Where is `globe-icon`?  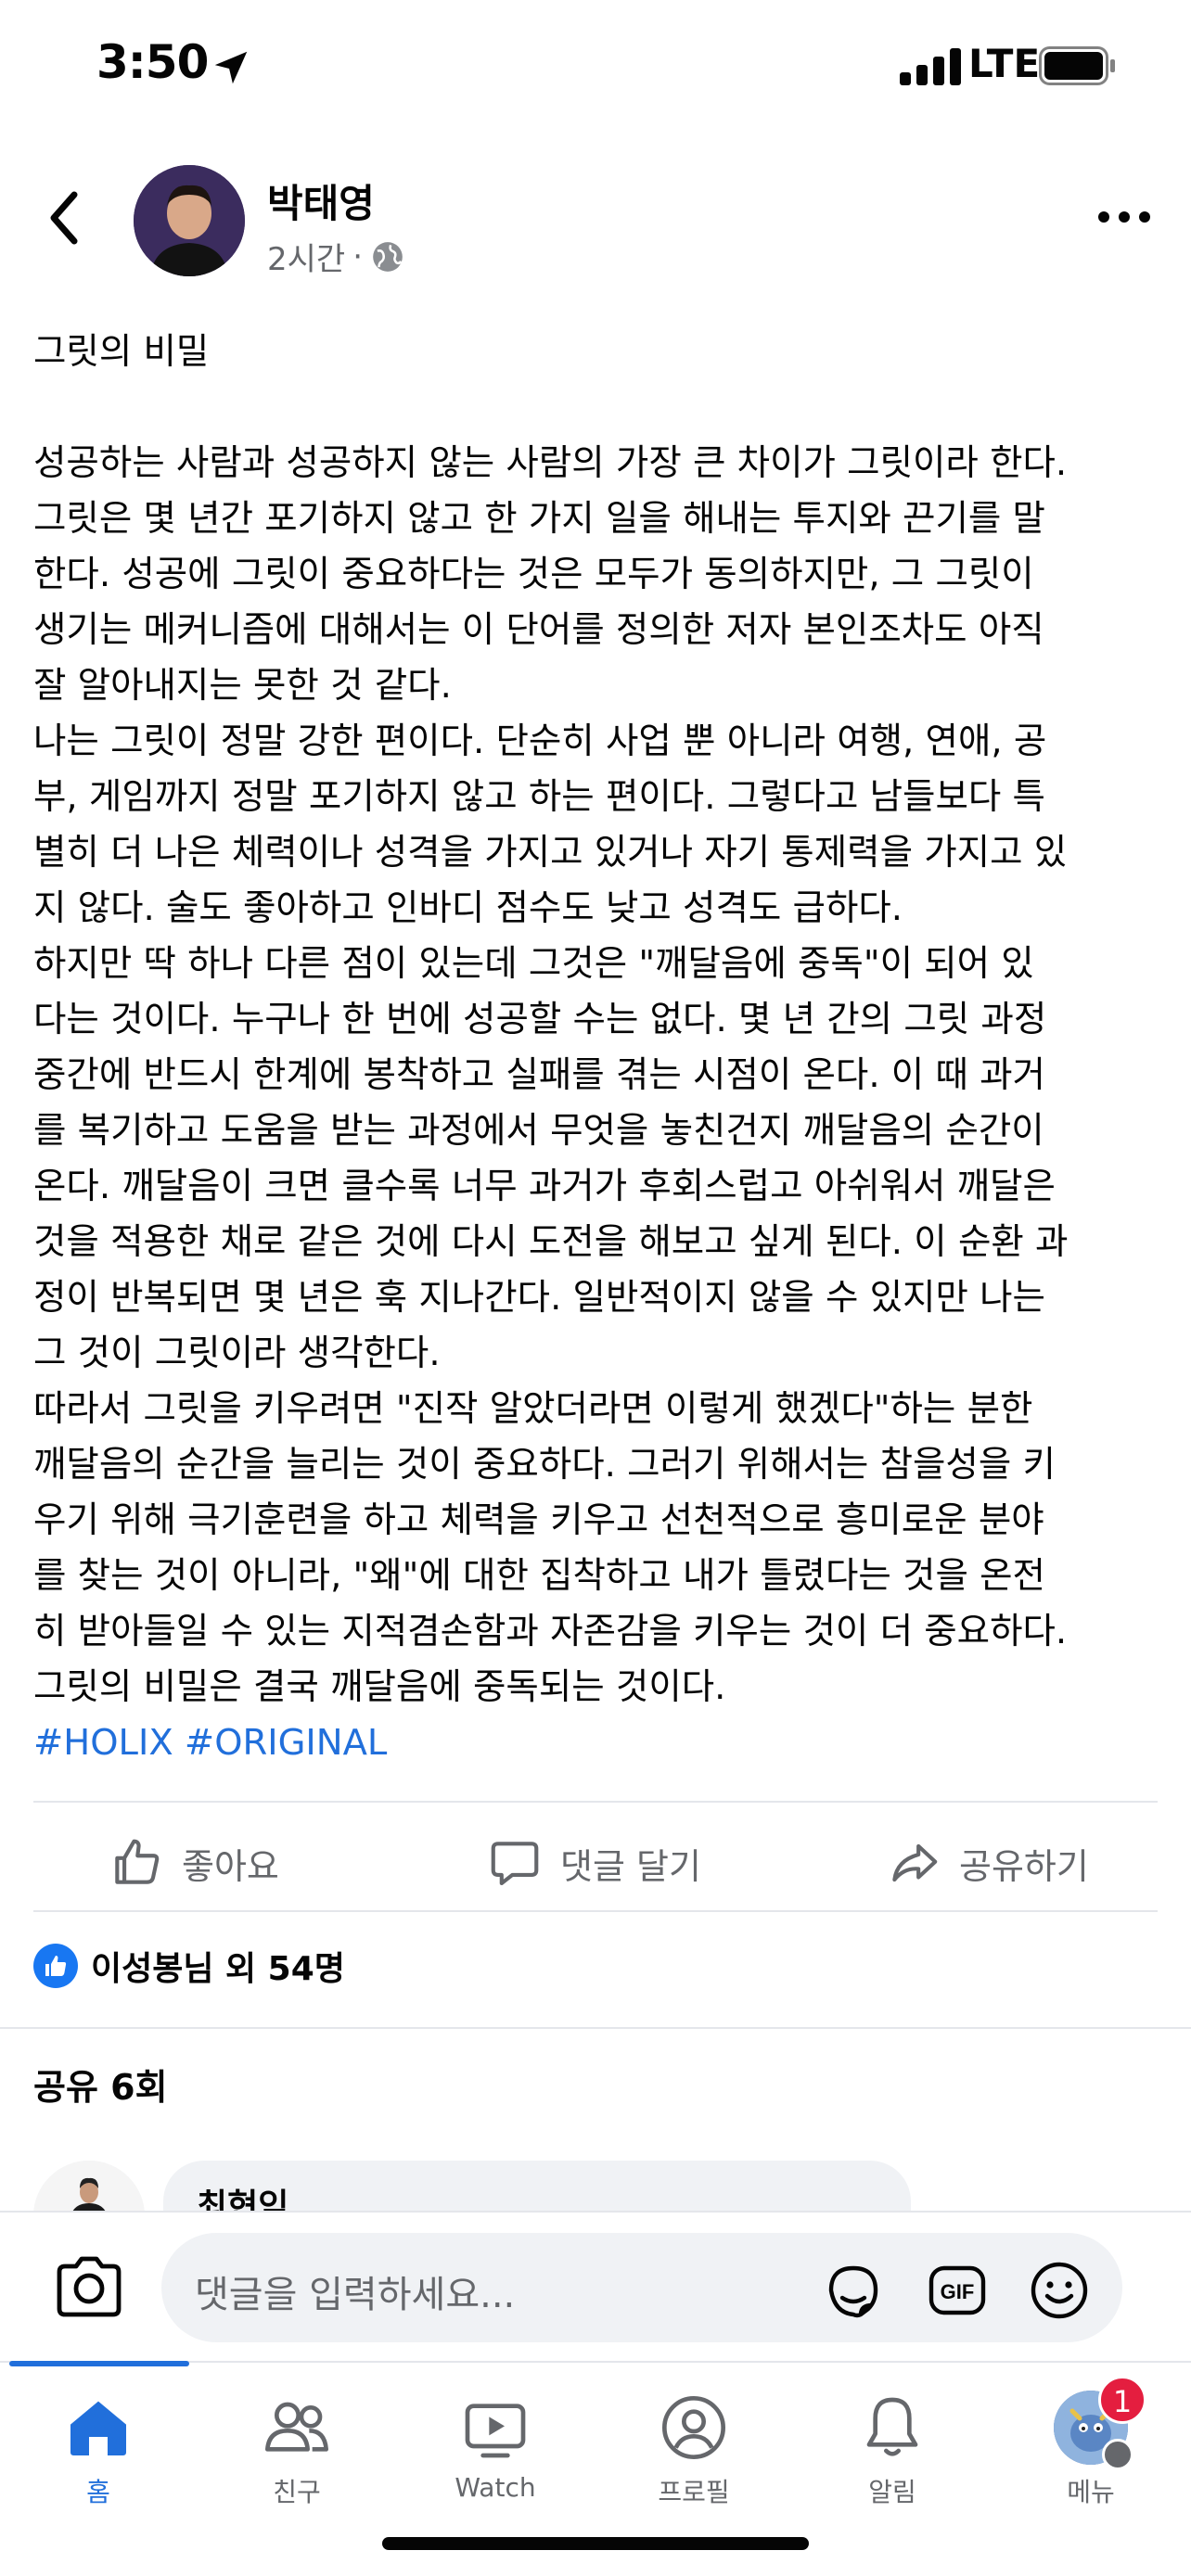 globe-icon is located at coordinates (388, 256).